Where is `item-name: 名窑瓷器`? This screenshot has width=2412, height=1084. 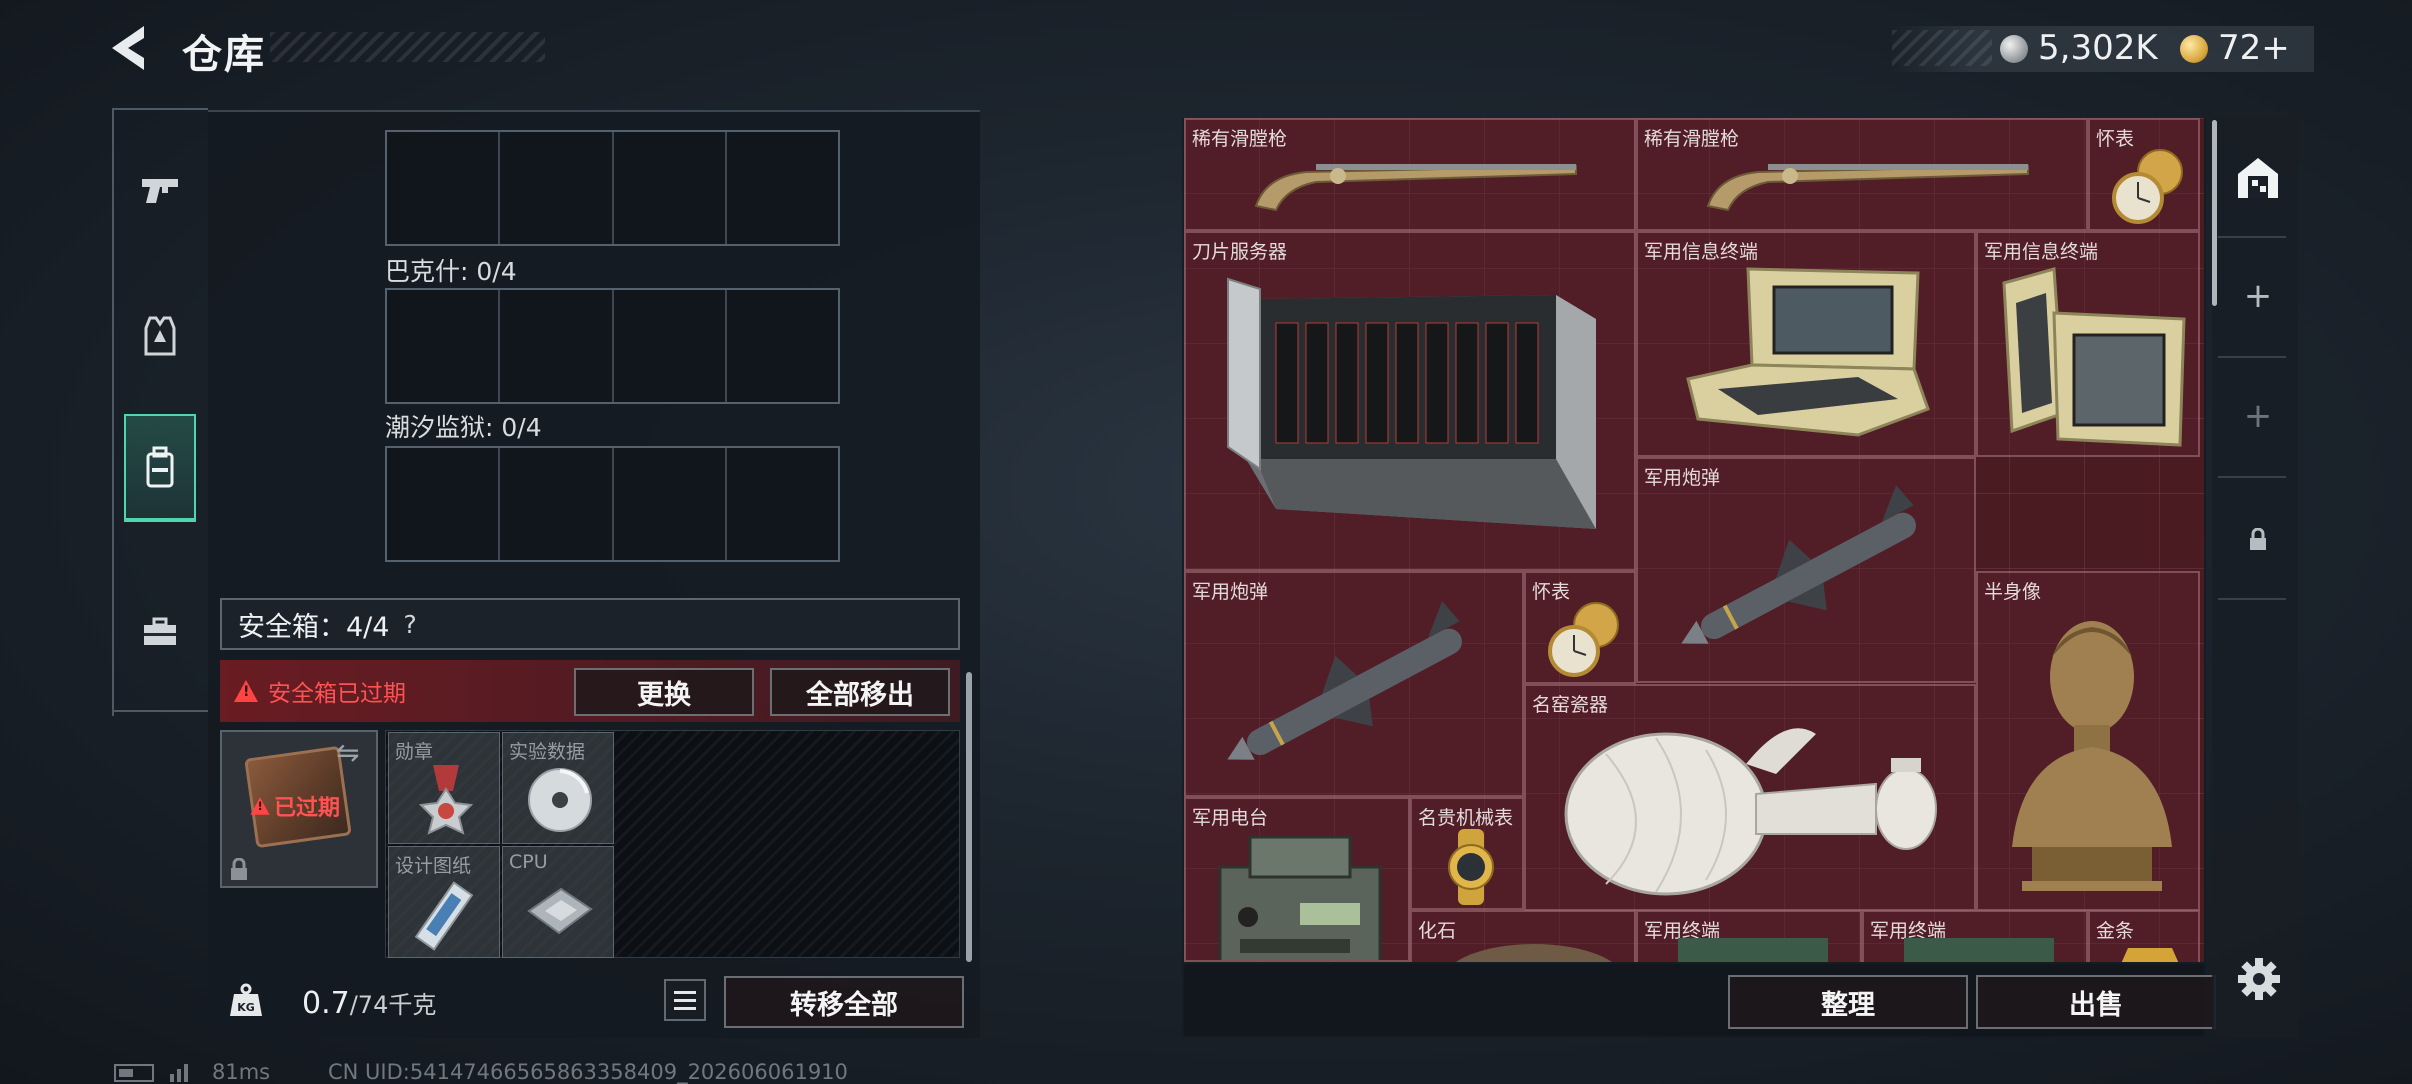
item-name: 名窑瓷器 is located at coordinates (1570, 705).